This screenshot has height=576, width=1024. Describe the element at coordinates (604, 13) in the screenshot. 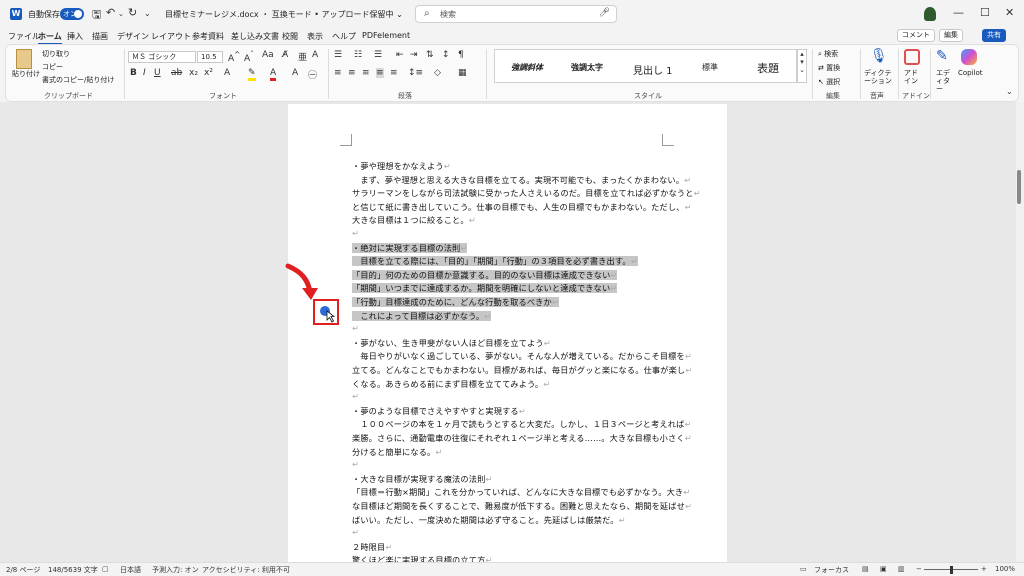

I see `microphone-icon: 🎤︎` at that location.